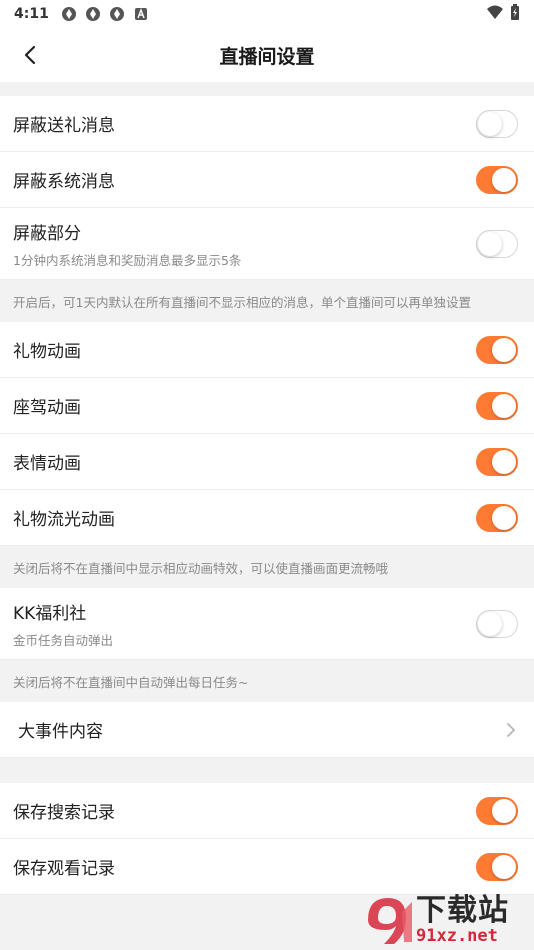  Describe the element at coordinates (457, 935) in the screenshot. I see `watermark-text-en: 91xz.net` at that location.